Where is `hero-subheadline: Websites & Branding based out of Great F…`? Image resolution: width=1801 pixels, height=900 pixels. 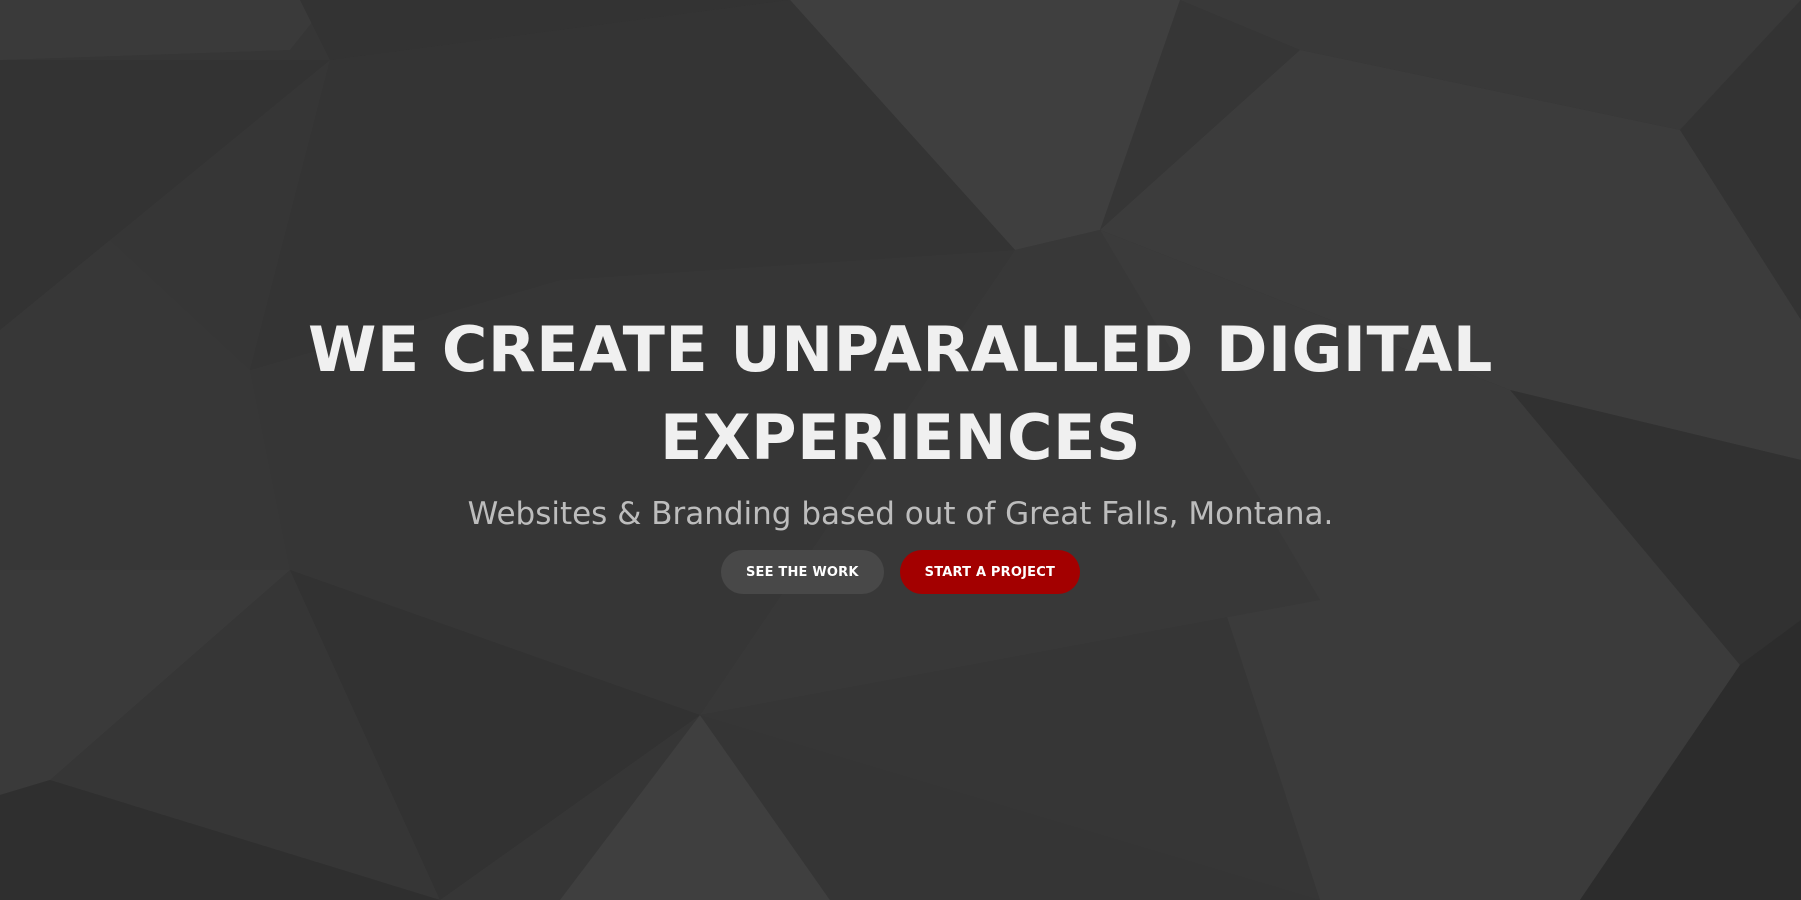 hero-subheadline: Websites & Branding based out of Great F… is located at coordinates (900, 514).